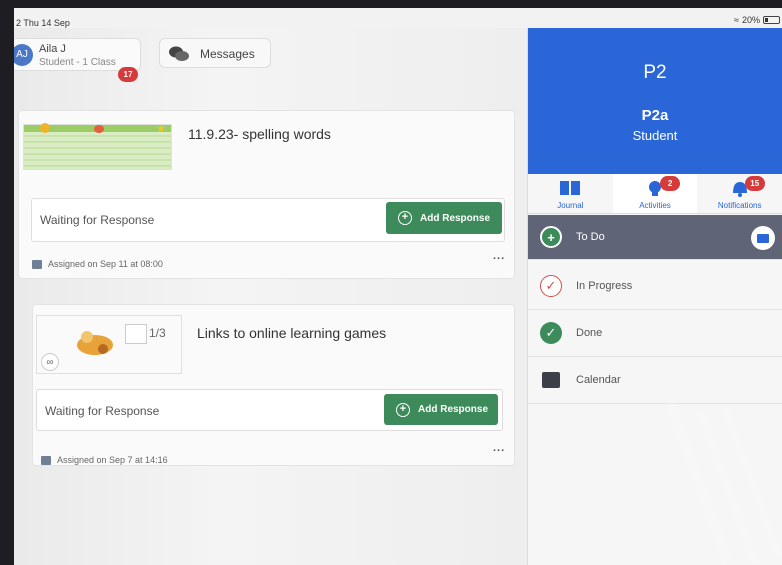 This screenshot has height=565, width=782. Describe the element at coordinates (227, 54) in the screenshot. I see `messages-label: Messages` at that location.